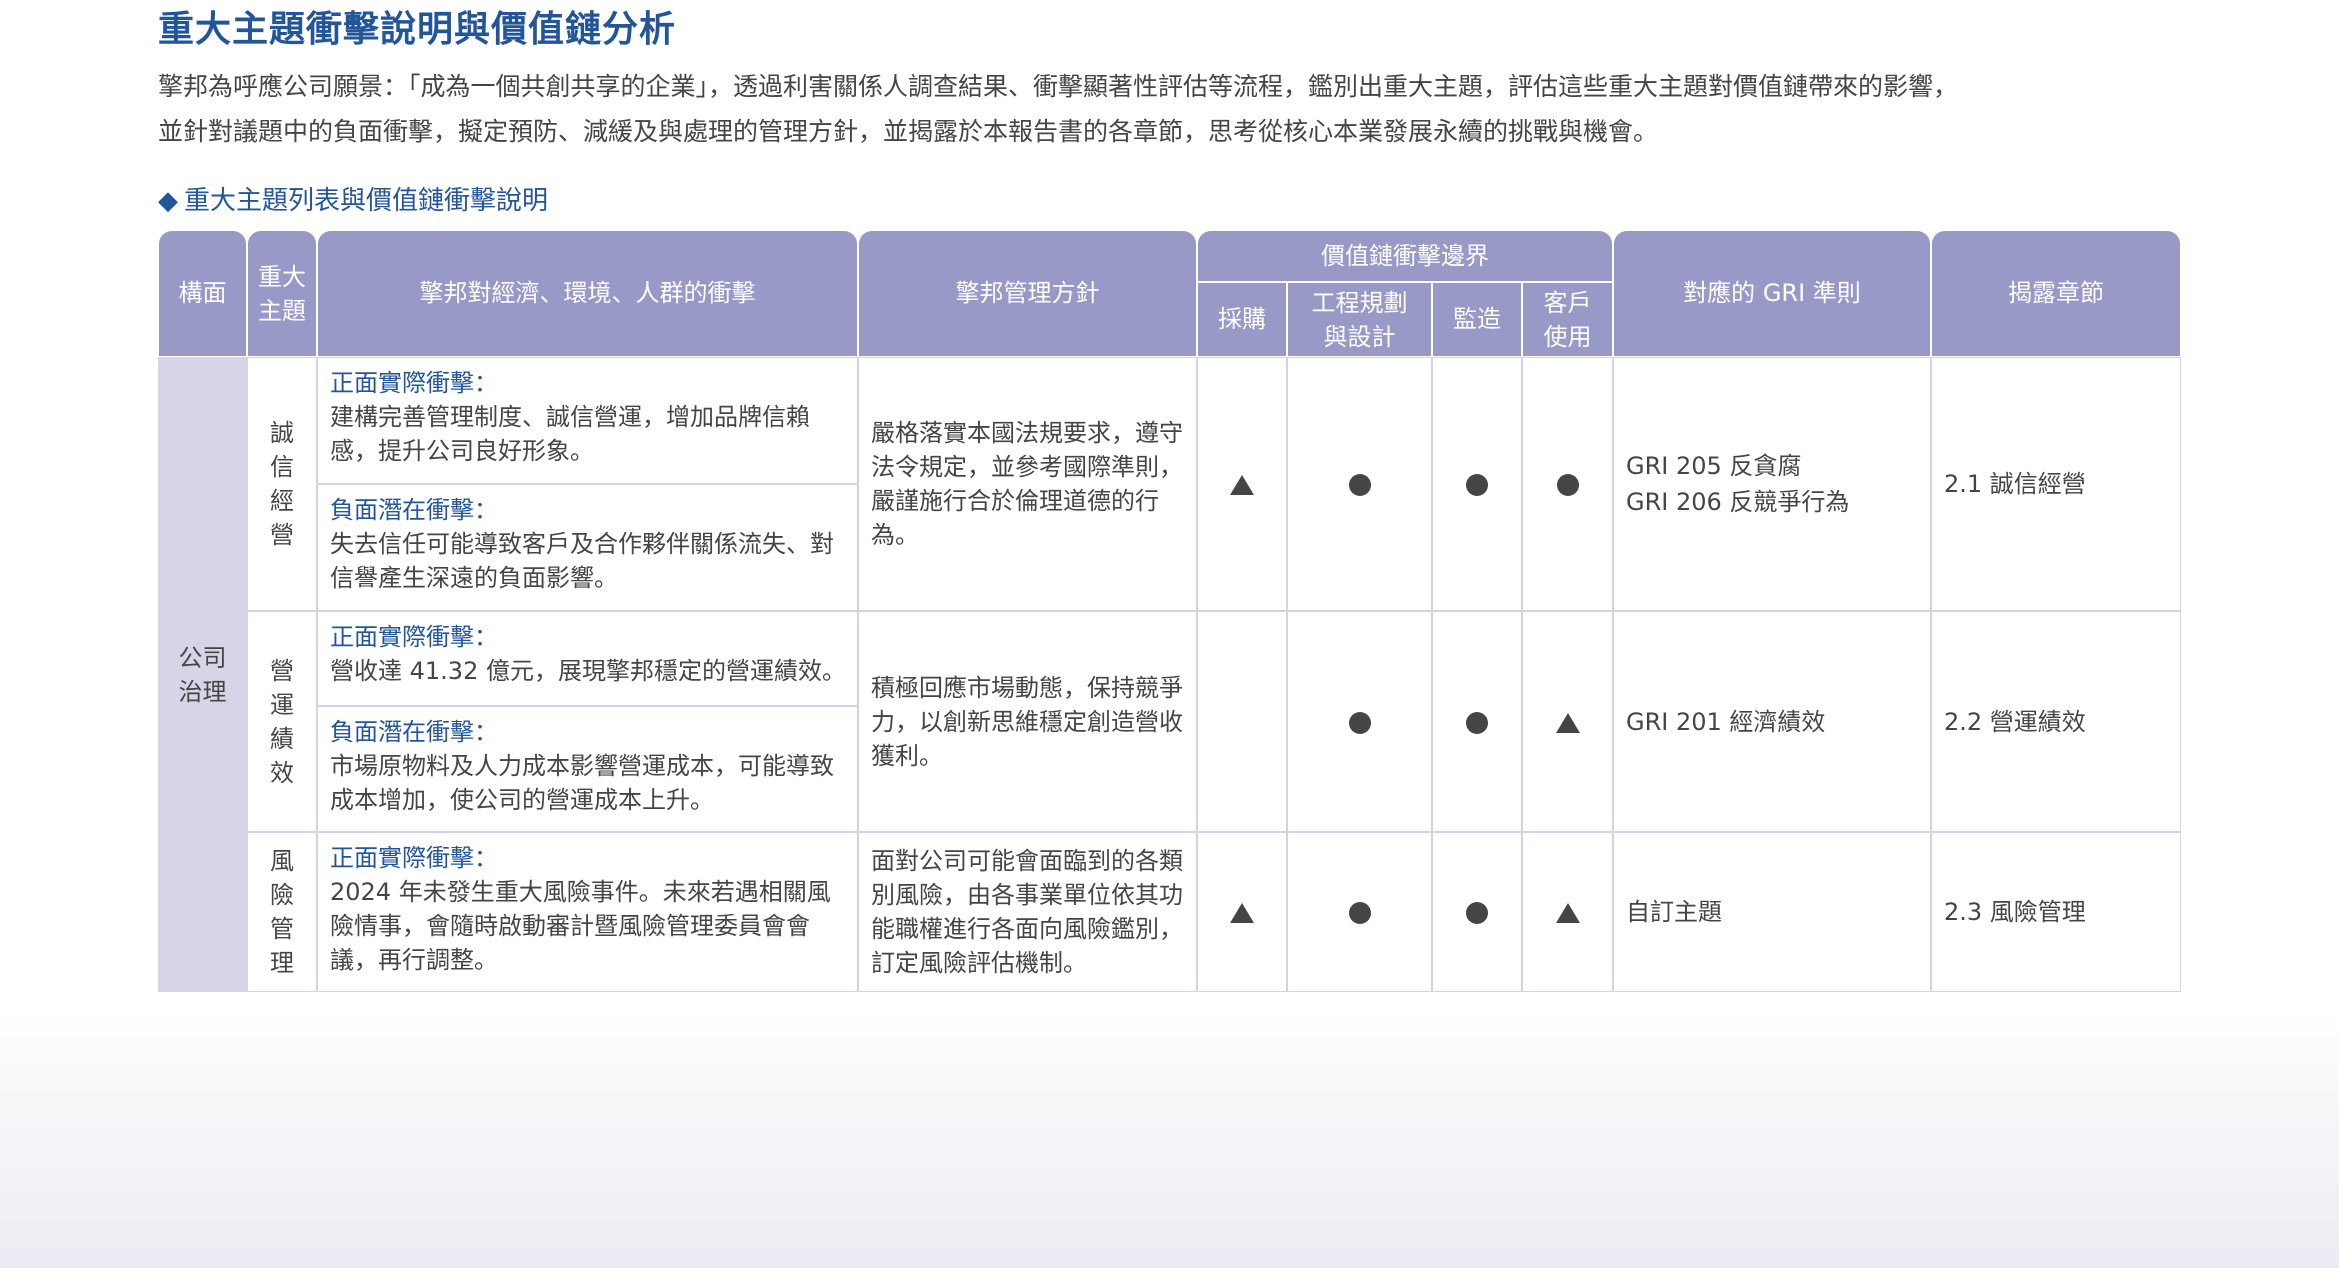  I want to click on gri-cell: 自訂主題, so click(1772, 912).